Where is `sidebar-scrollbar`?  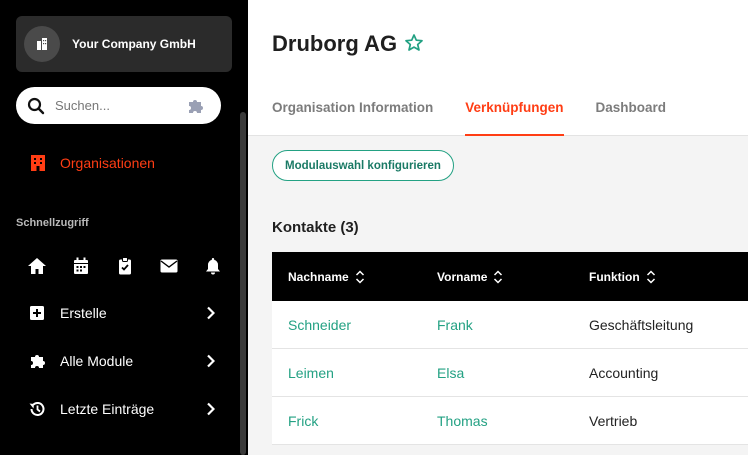 sidebar-scrollbar is located at coordinates (243, 227).